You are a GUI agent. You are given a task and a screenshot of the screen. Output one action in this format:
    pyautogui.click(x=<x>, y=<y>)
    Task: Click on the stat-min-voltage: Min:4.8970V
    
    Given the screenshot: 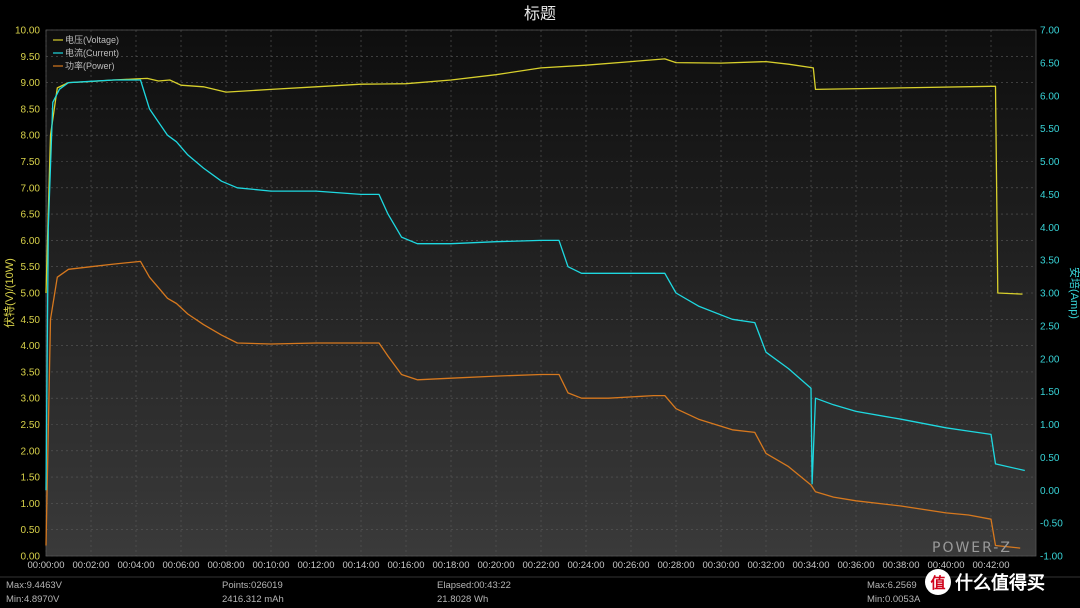 What is the action you would take?
    pyautogui.click(x=33, y=599)
    